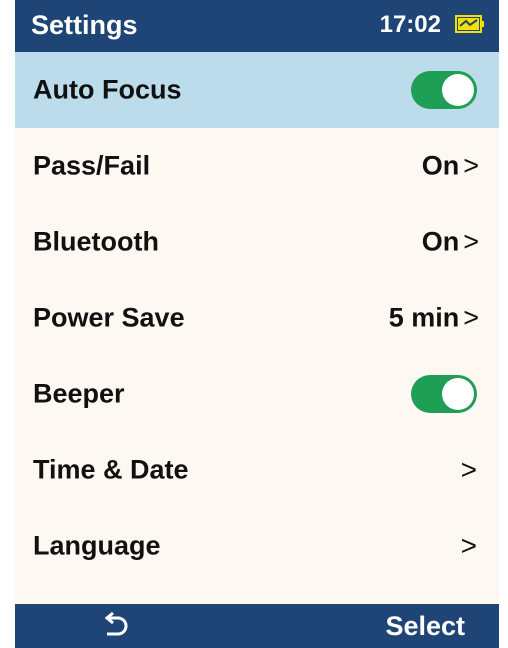 This screenshot has width=508, height=648. I want to click on value-text: 5 min, so click(424, 317).